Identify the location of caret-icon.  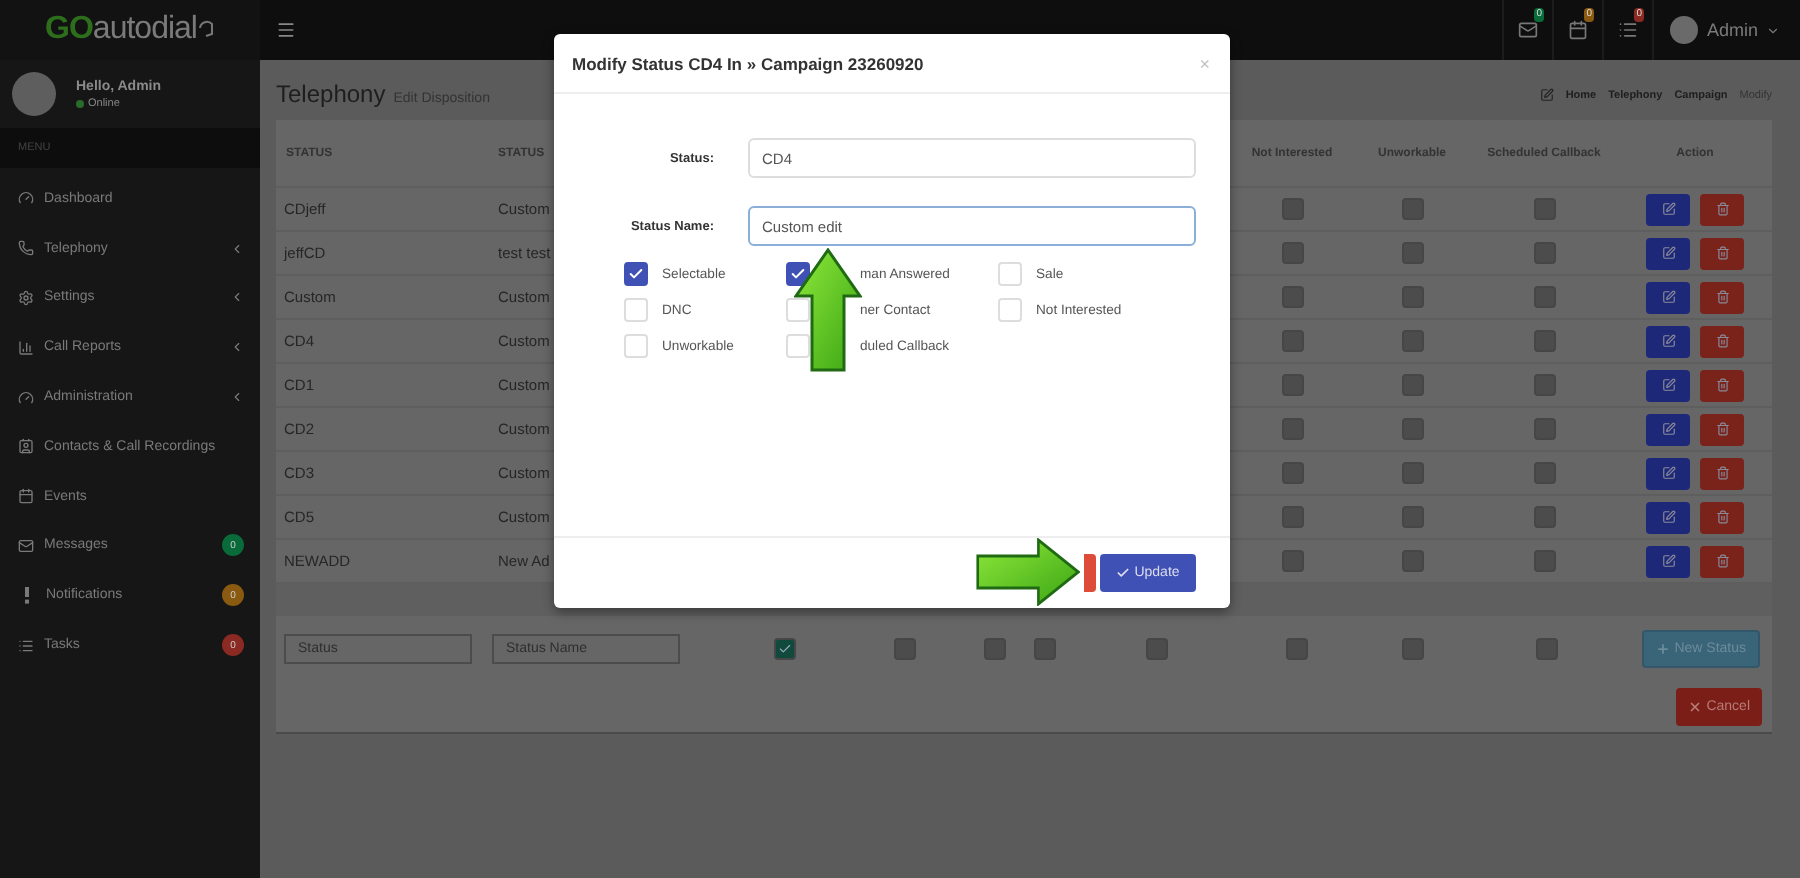
(1773, 30).